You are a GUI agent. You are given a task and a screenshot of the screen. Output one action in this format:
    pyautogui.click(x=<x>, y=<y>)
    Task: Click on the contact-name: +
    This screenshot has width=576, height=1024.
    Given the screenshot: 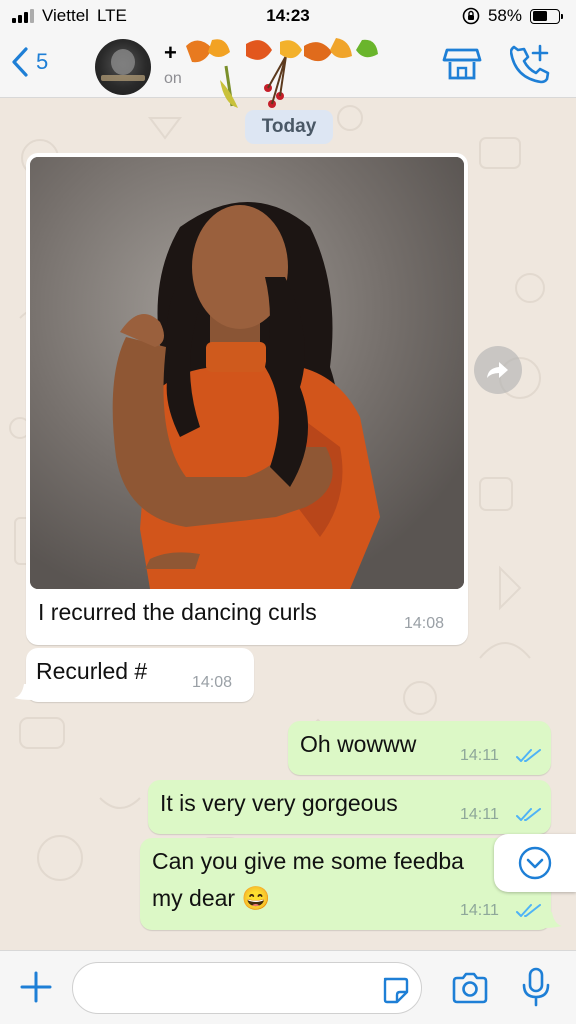 What is the action you would take?
    pyautogui.click(x=170, y=53)
    